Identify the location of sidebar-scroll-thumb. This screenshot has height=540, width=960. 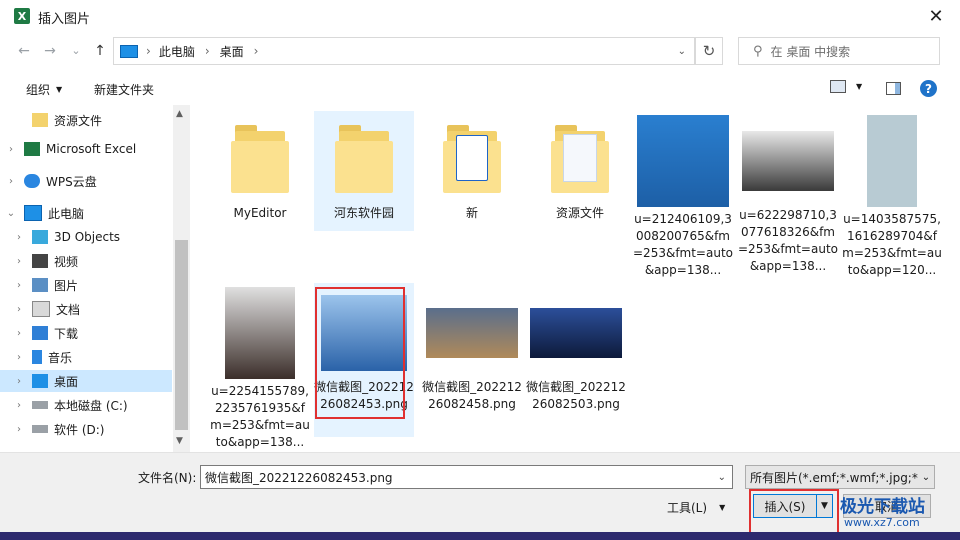
(181, 335).